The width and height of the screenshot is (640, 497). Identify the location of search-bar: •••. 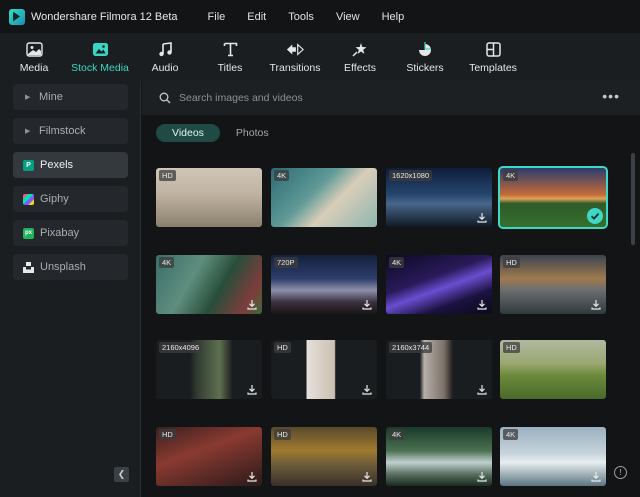
(391, 98).